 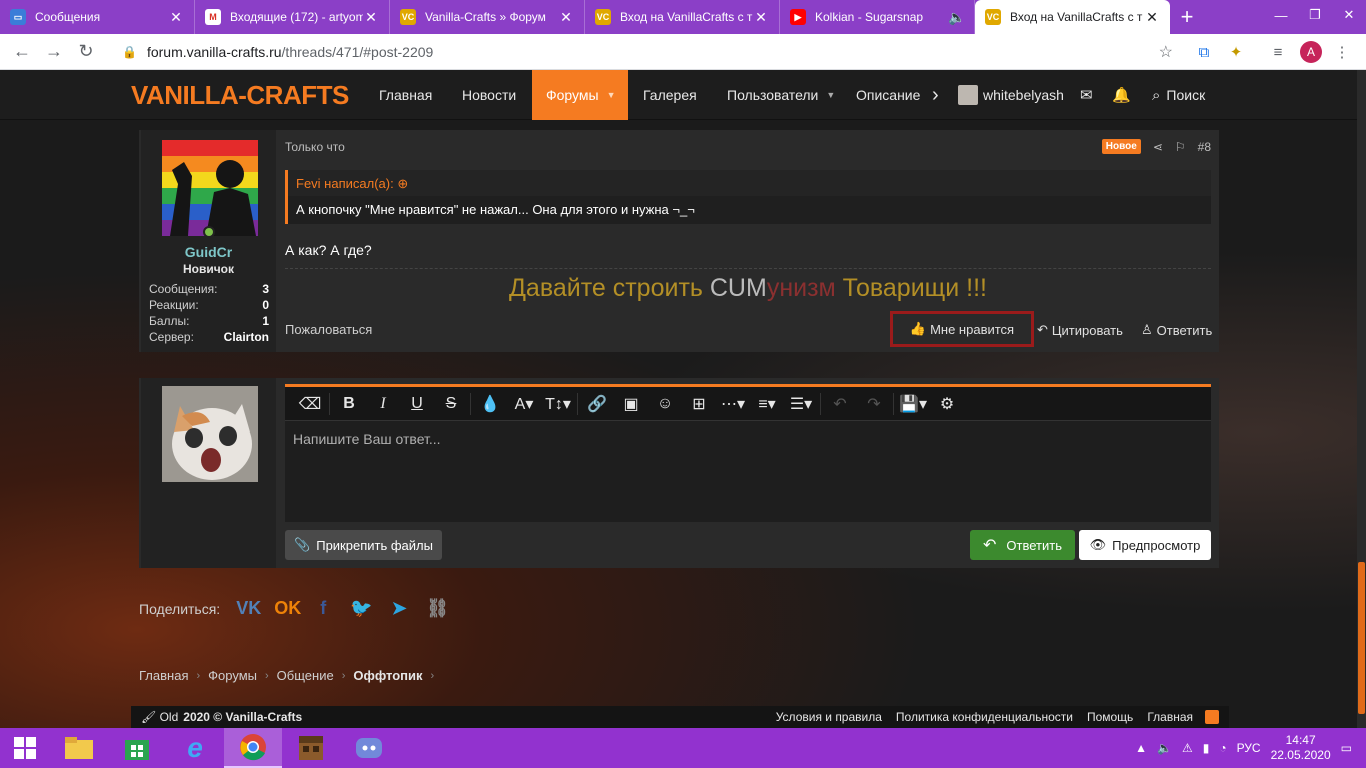 I want to click on drafts-icon: 💾▾, so click(x=913, y=404).